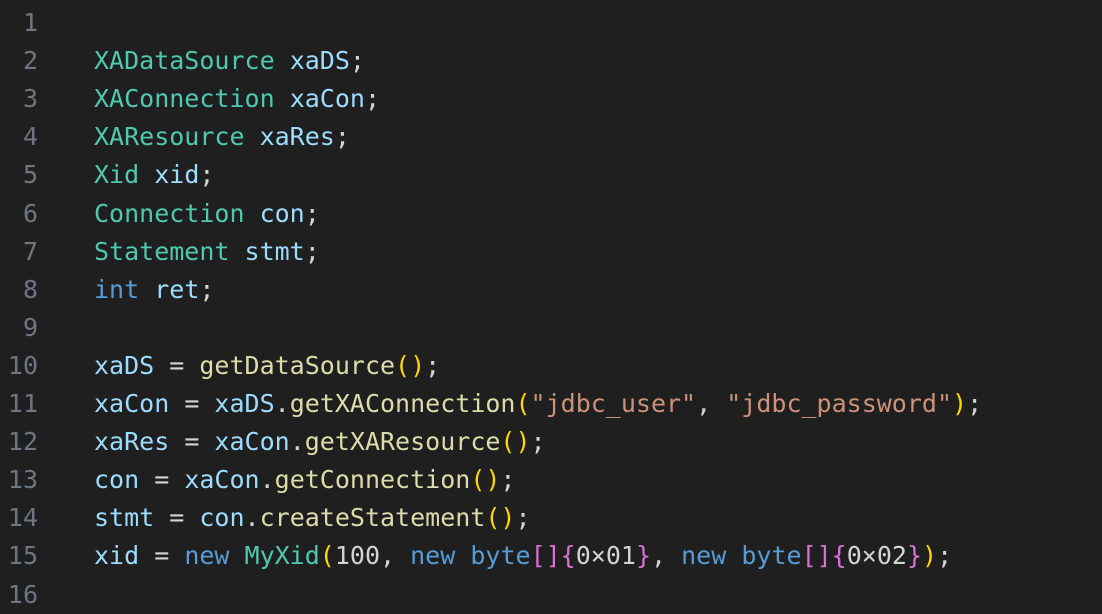 The height and width of the screenshot is (614, 1102). Describe the element at coordinates (551, 61) in the screenshot. I see `code-line-2: 2 XADataSource xaDS;` at that location.